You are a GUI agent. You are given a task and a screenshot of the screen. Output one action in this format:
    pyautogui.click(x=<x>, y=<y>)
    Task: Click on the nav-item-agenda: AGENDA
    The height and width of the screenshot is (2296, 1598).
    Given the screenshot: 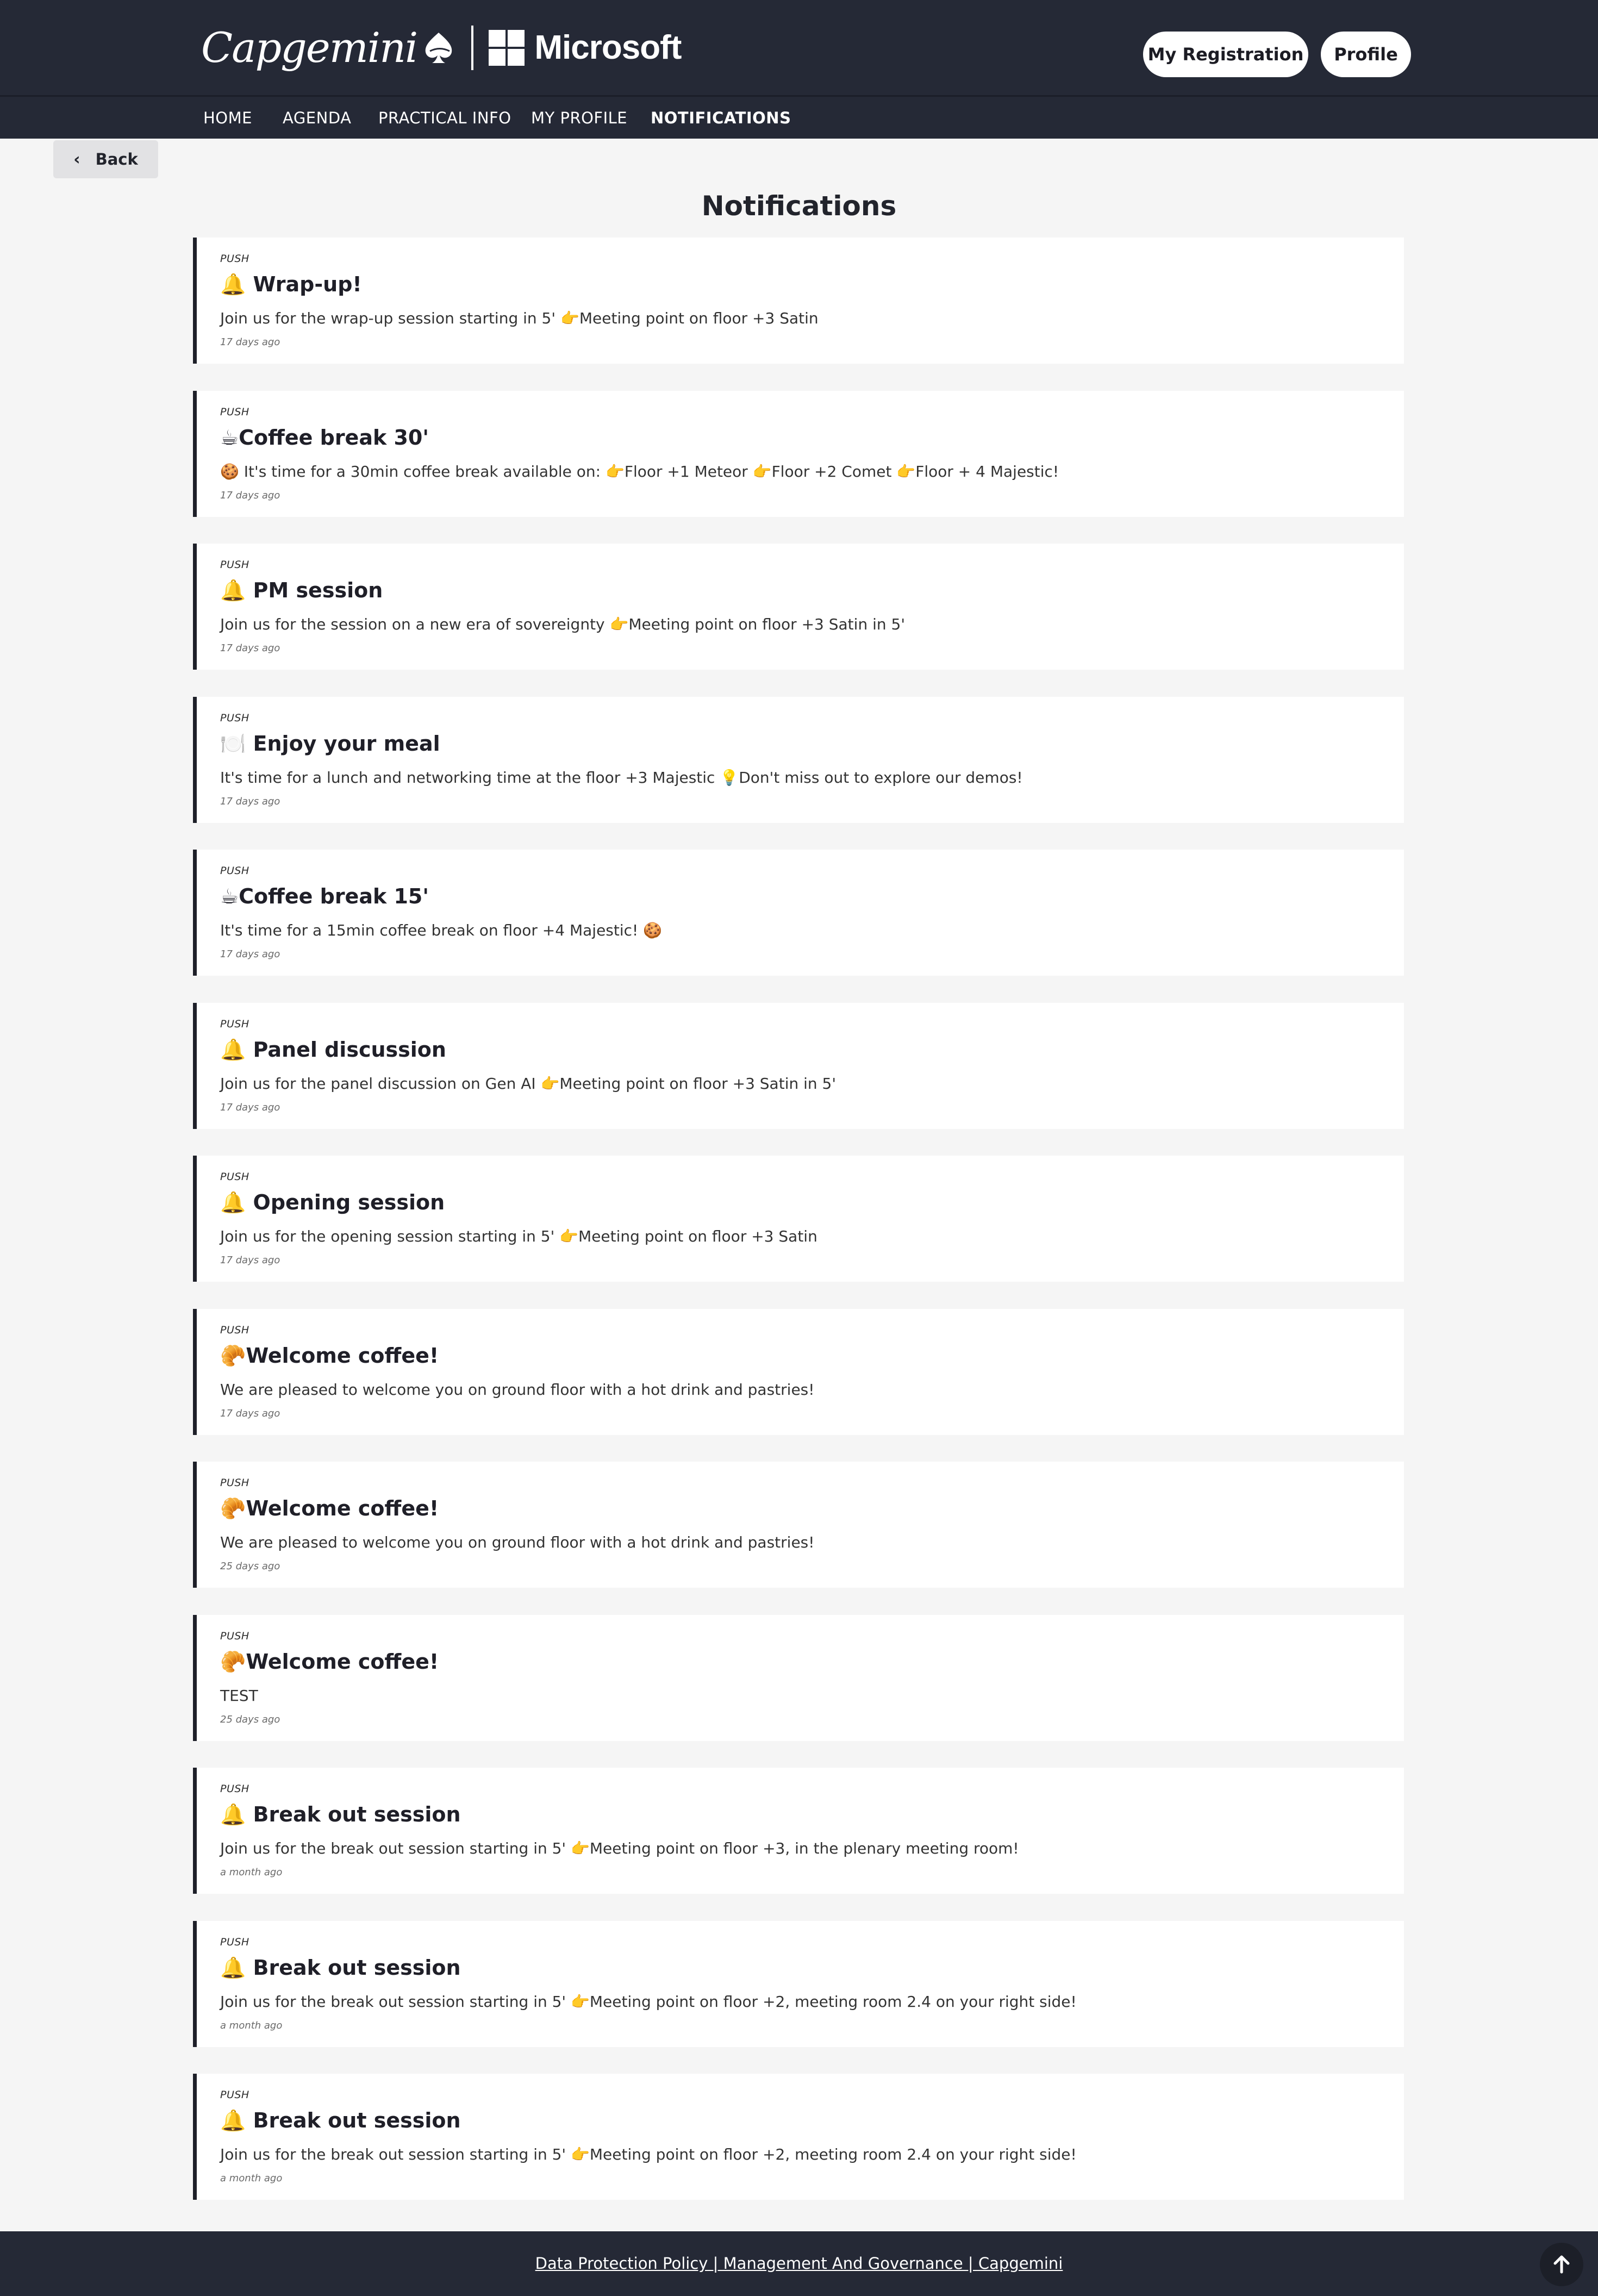 What is the action you would take?
    pyautogui.click(x=317, y=118)
    